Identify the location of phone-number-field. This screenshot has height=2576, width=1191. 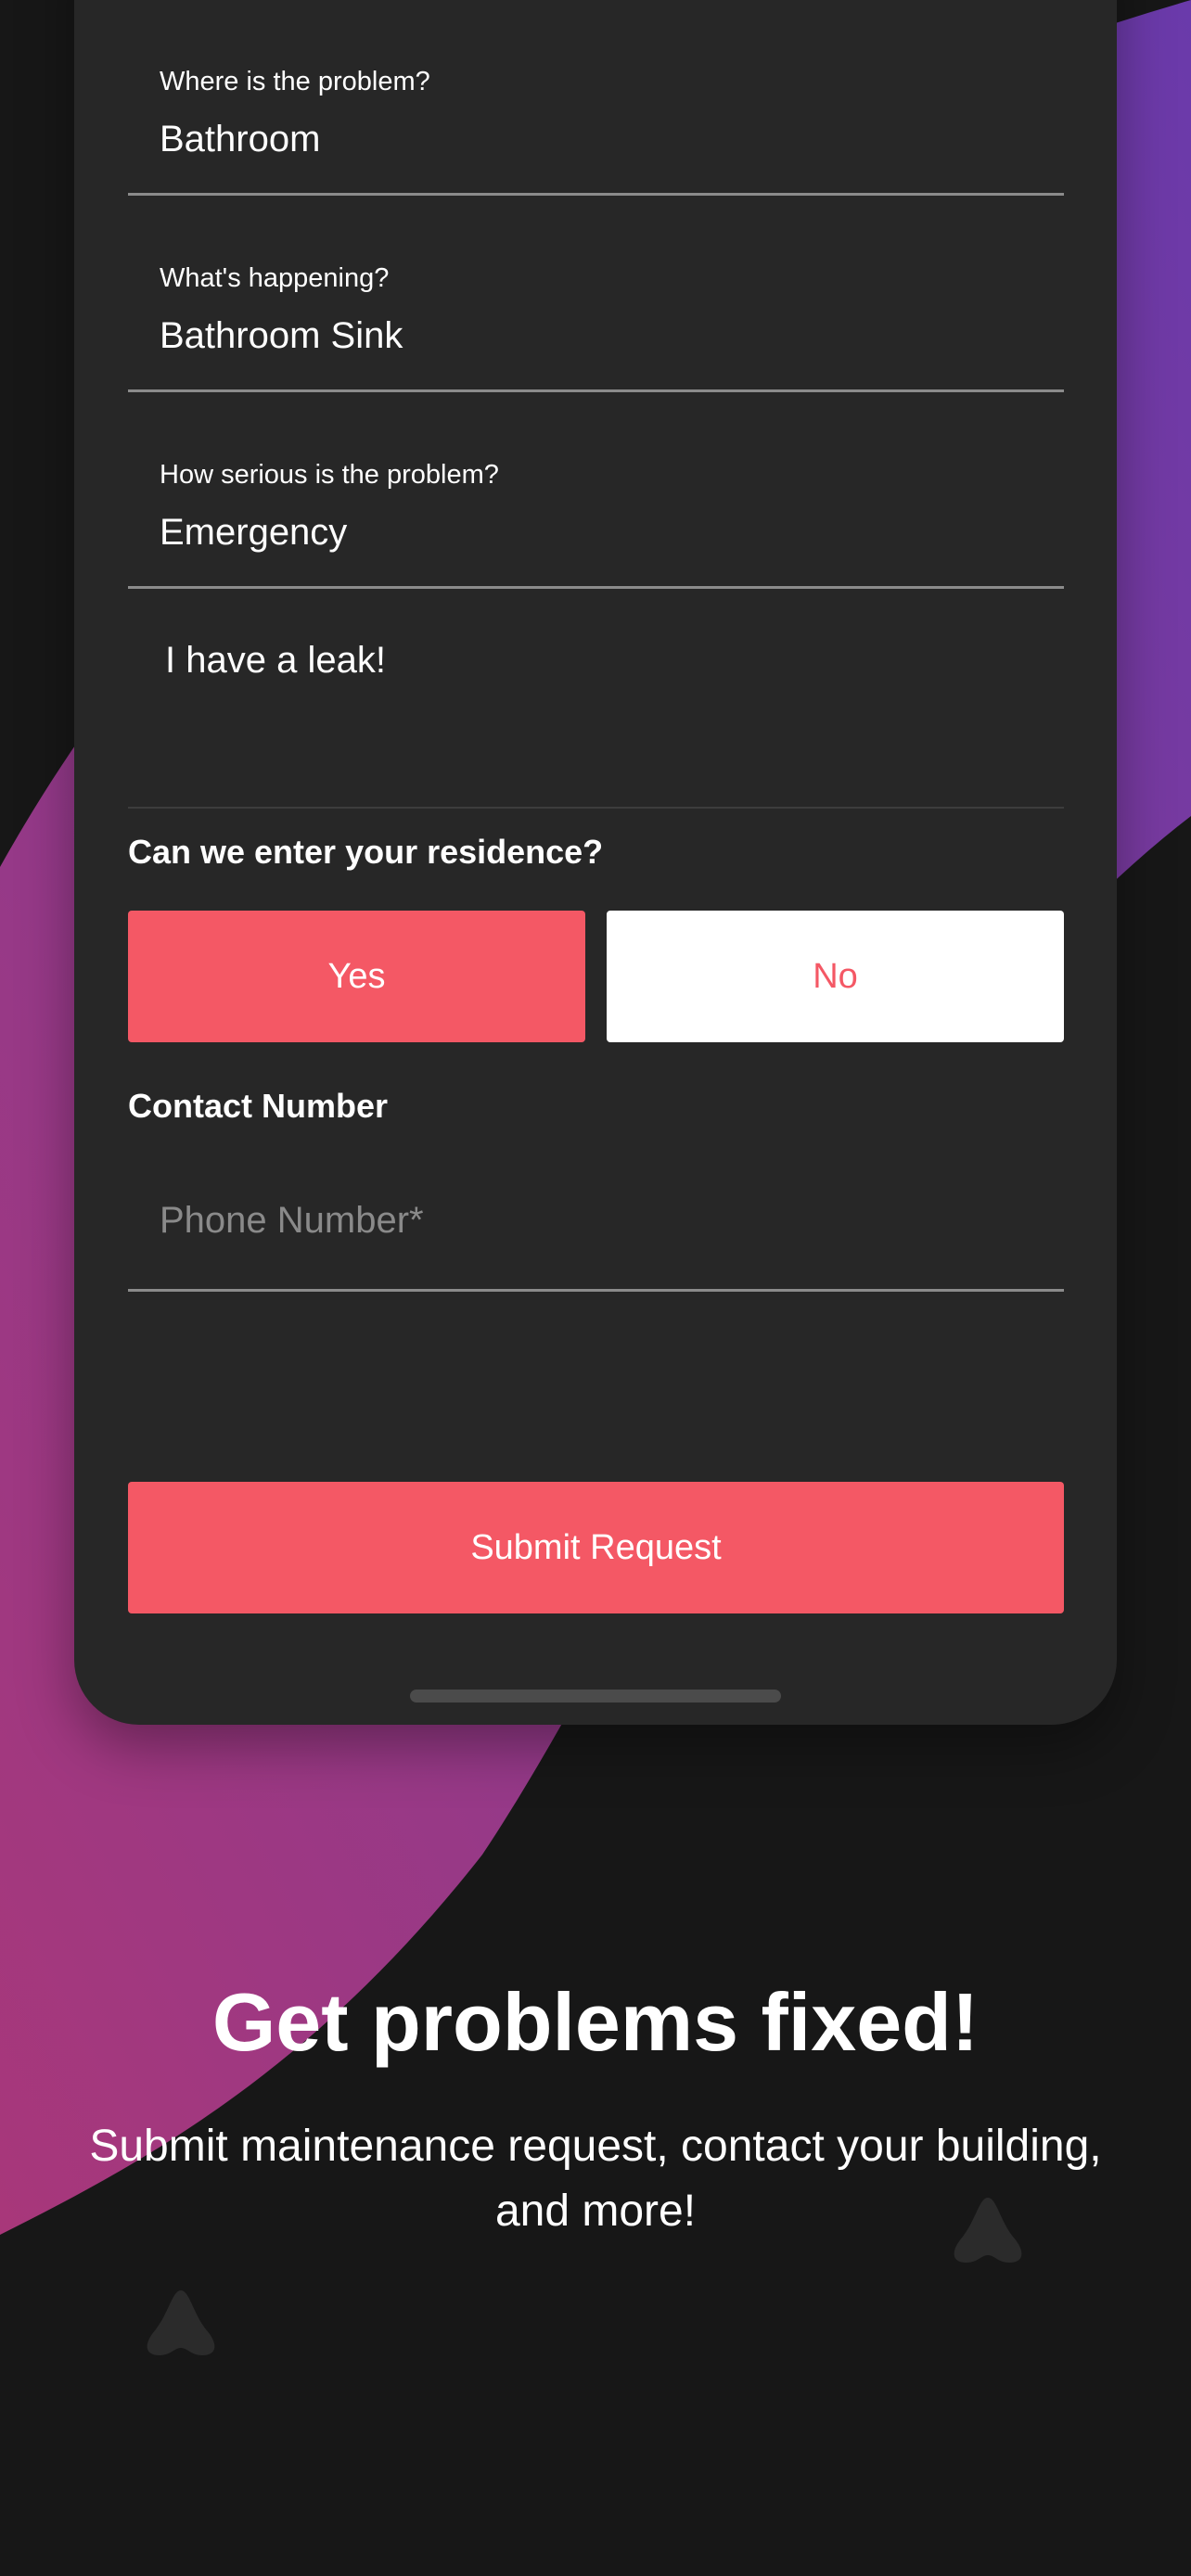
(596, 1216).